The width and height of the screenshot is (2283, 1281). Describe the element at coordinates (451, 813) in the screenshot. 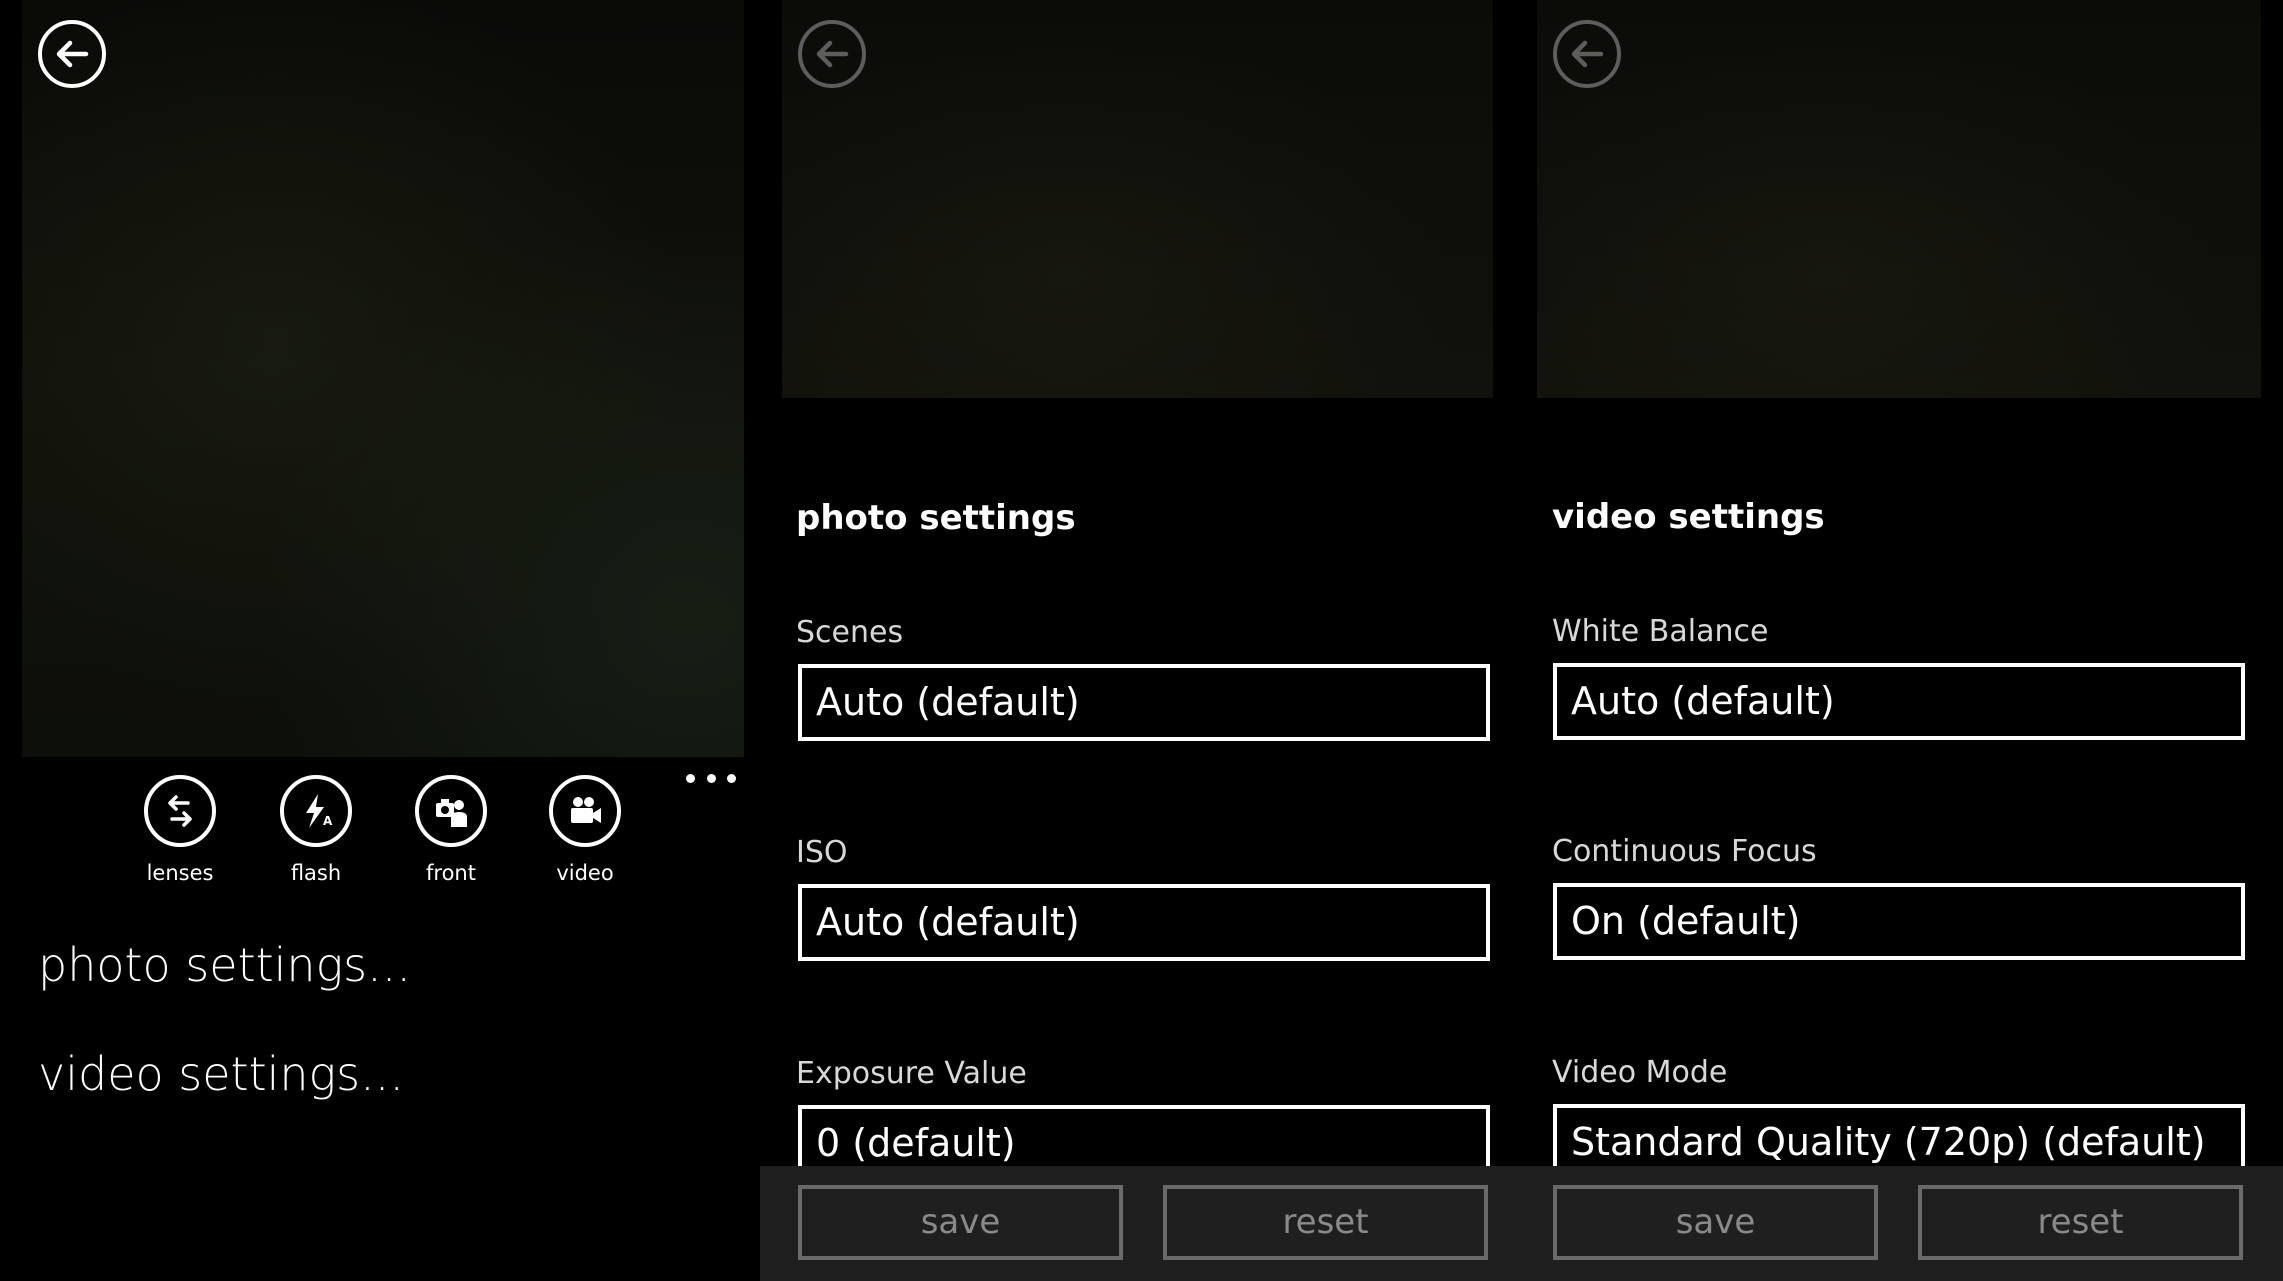

I see `front-camera-icon` at that location.